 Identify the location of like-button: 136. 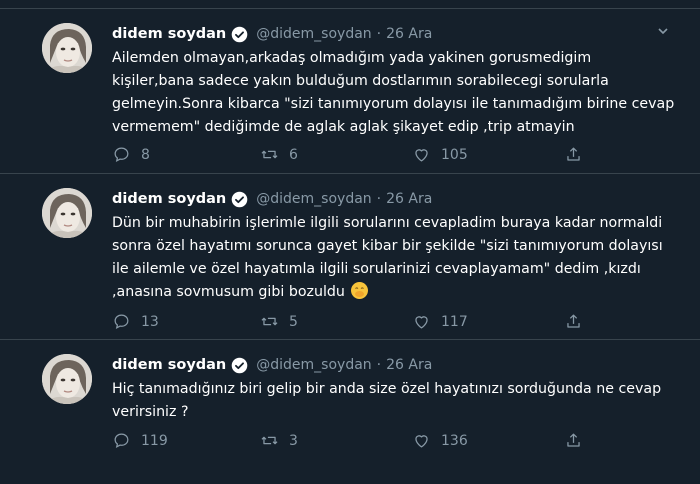
(440, 440).